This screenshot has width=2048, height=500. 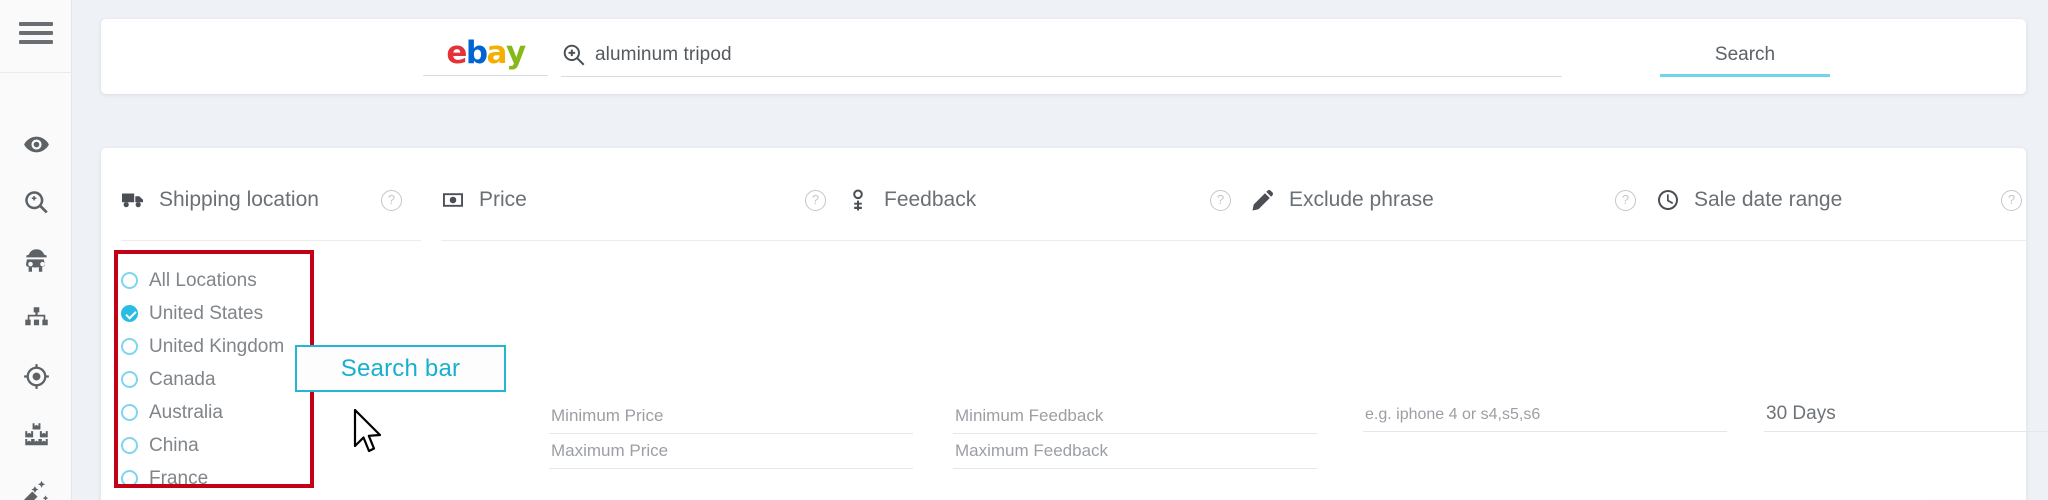 I want to click on radio-option-canada: Canada, so click(x=202, y=379).